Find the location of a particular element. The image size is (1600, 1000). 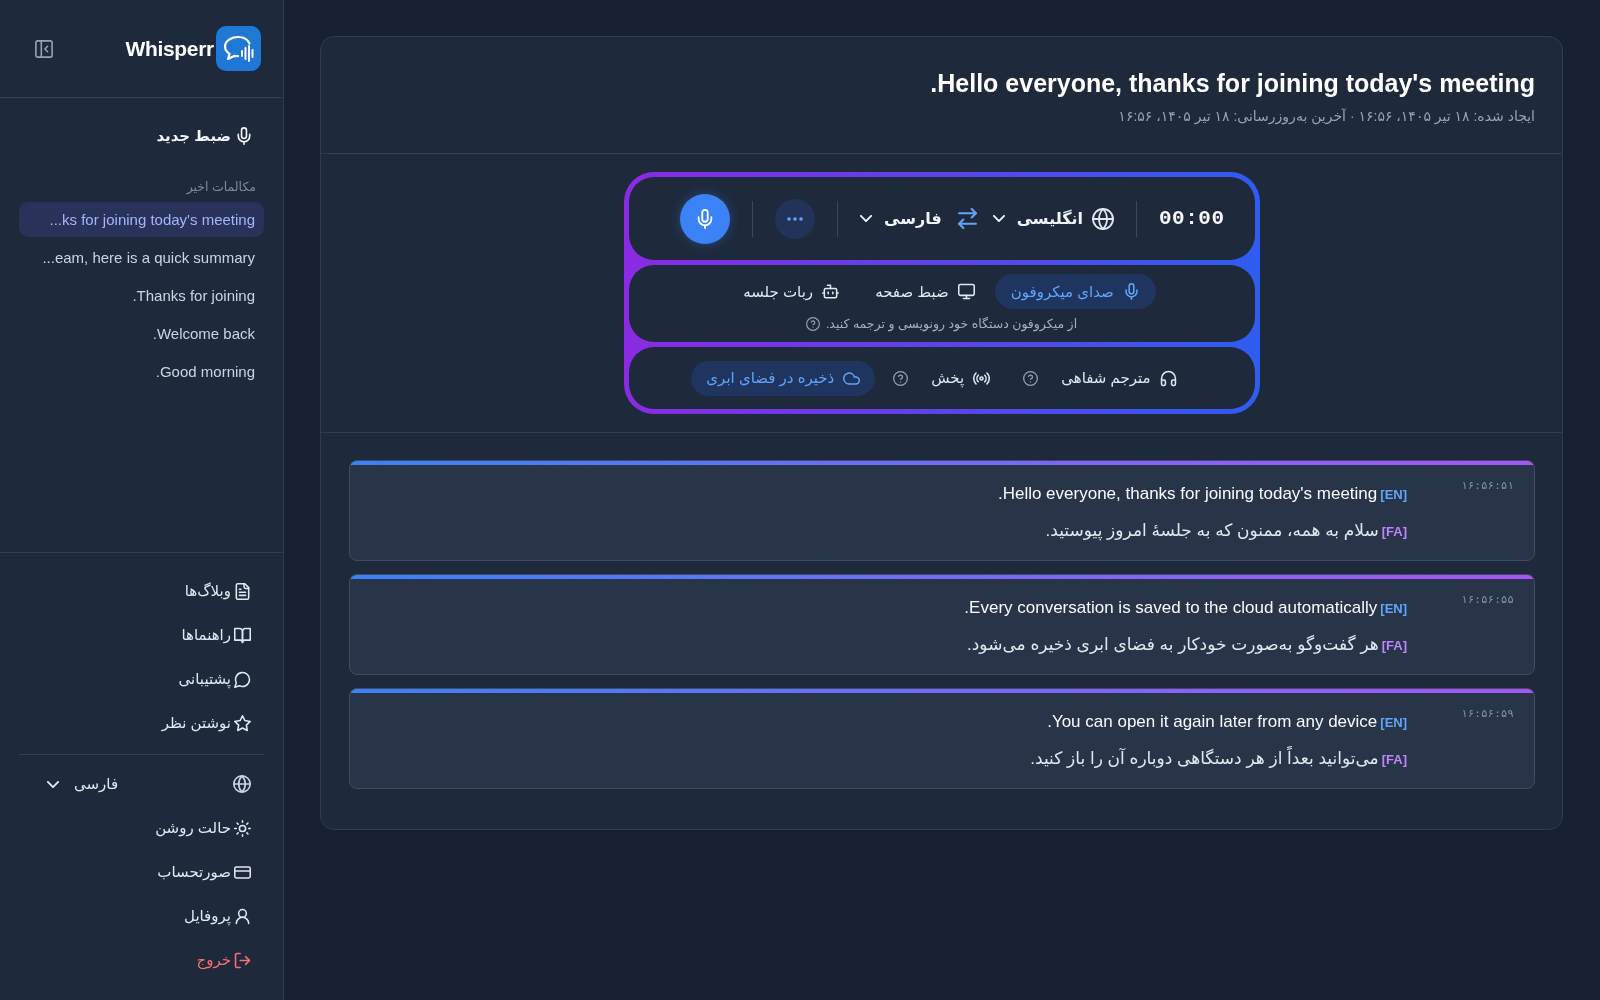

source-option: صدای میکروفون is located at coordinates (1075, 291).